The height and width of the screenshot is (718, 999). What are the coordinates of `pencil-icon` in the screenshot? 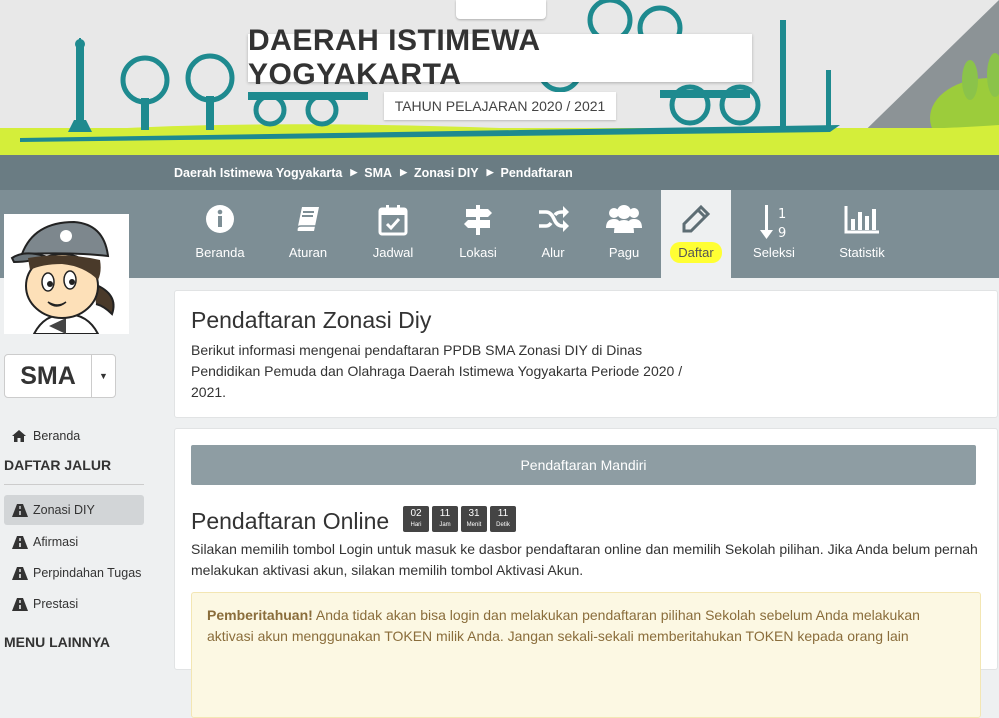 It's located at (696, 220).